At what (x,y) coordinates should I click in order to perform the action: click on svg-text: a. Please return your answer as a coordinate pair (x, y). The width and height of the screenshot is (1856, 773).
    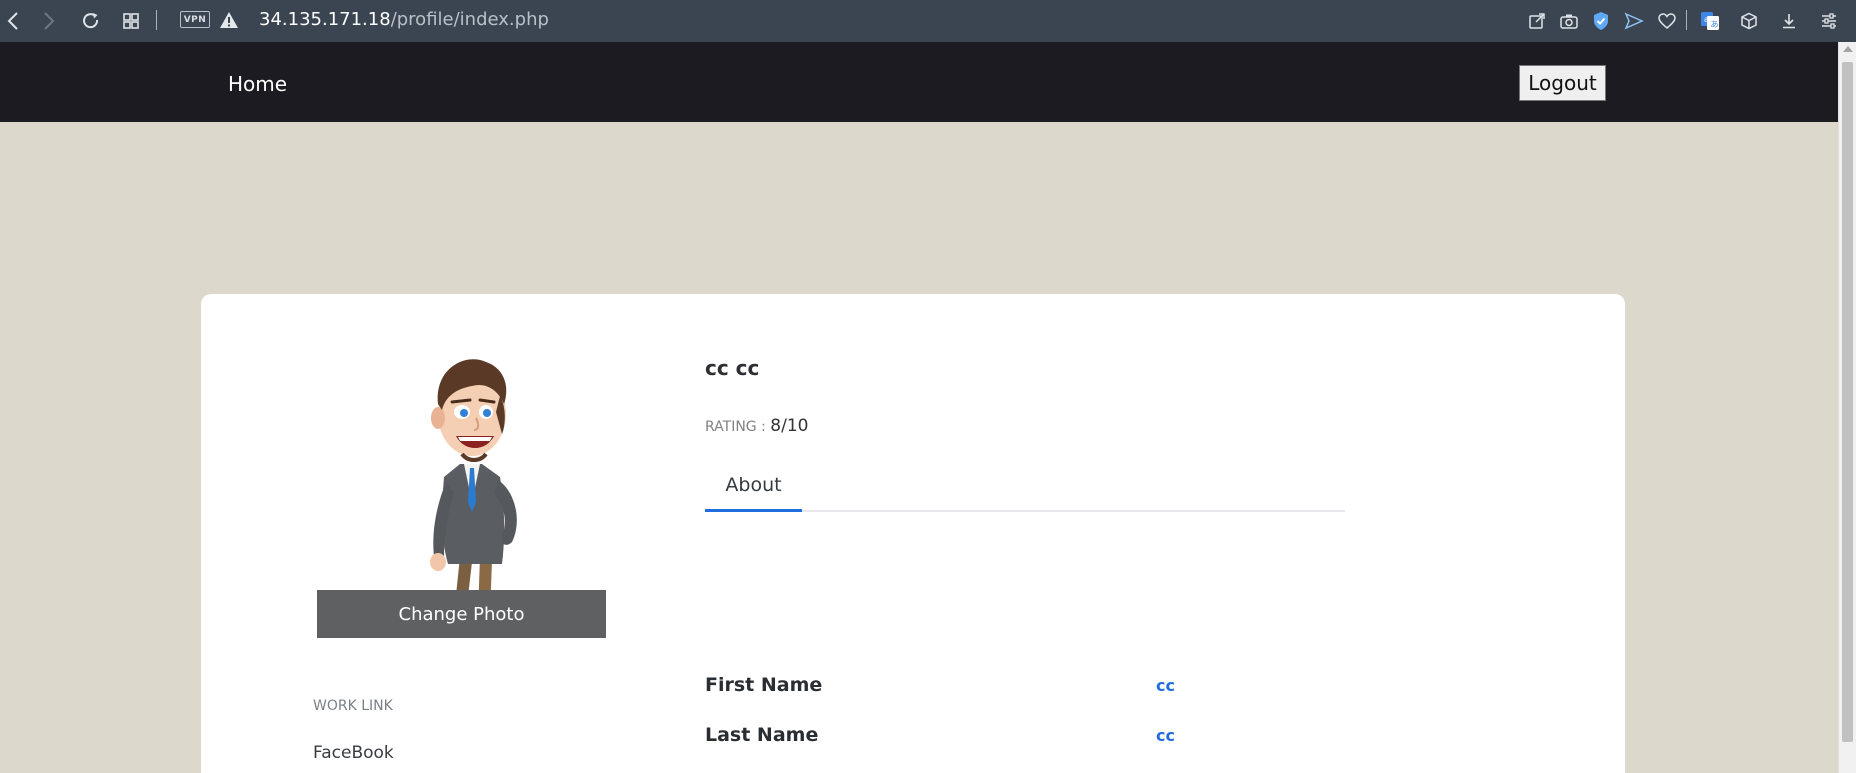
    Looking at the image, I should click on (1706, 19).